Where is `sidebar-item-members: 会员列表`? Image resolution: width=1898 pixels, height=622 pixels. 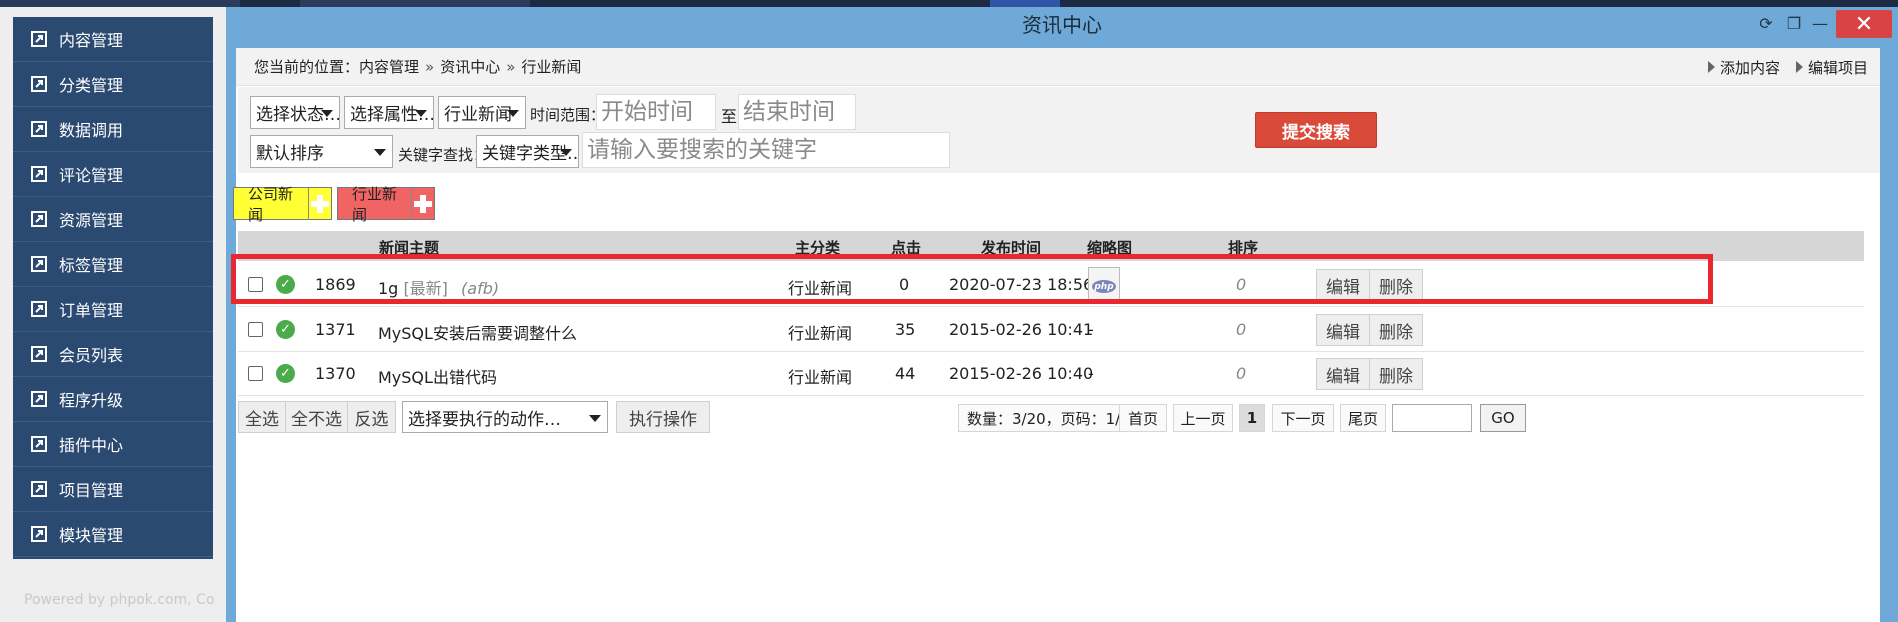
sidebar-item-members: 会员列表 is located at coordinates (113, 354).